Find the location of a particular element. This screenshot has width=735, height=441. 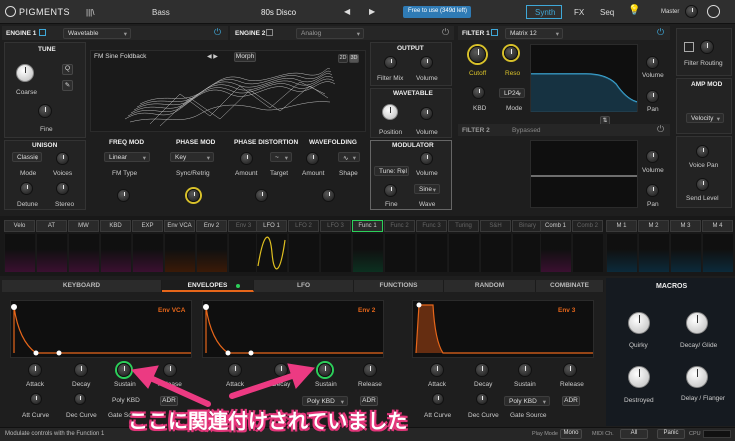

annotation-text: ここに関連付けされていました is located at coordinates (268, 421).